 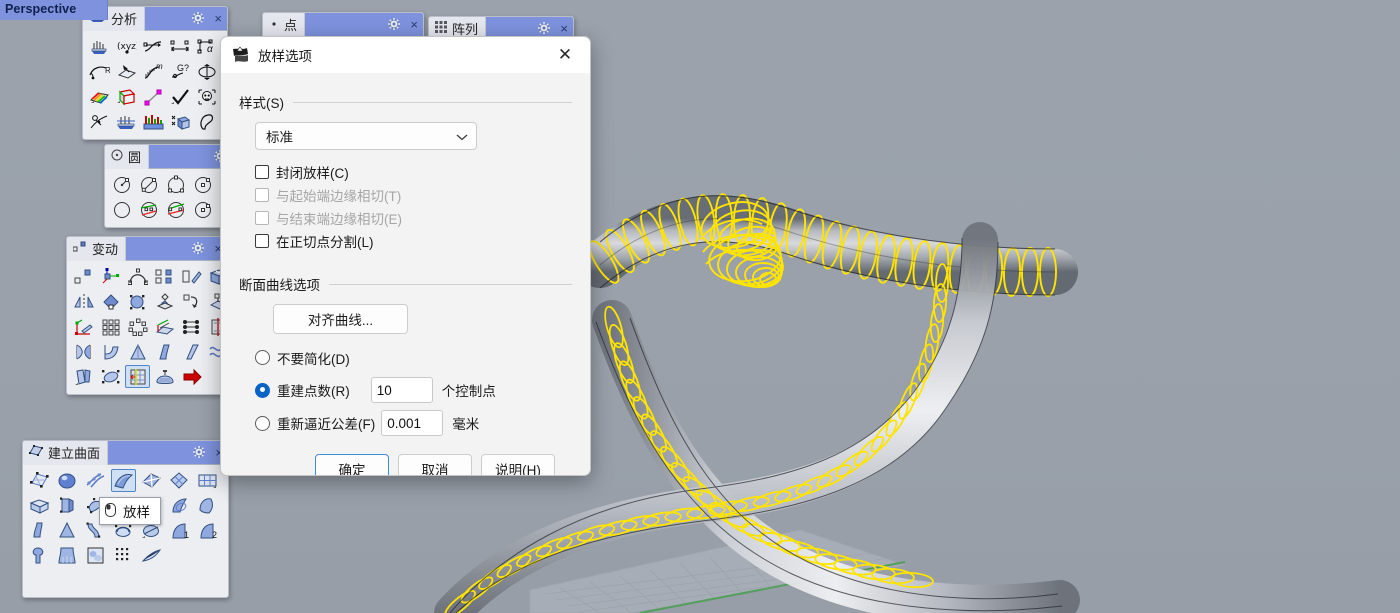 I want to click on close-icon: ✕, so click(x=565, y=55).